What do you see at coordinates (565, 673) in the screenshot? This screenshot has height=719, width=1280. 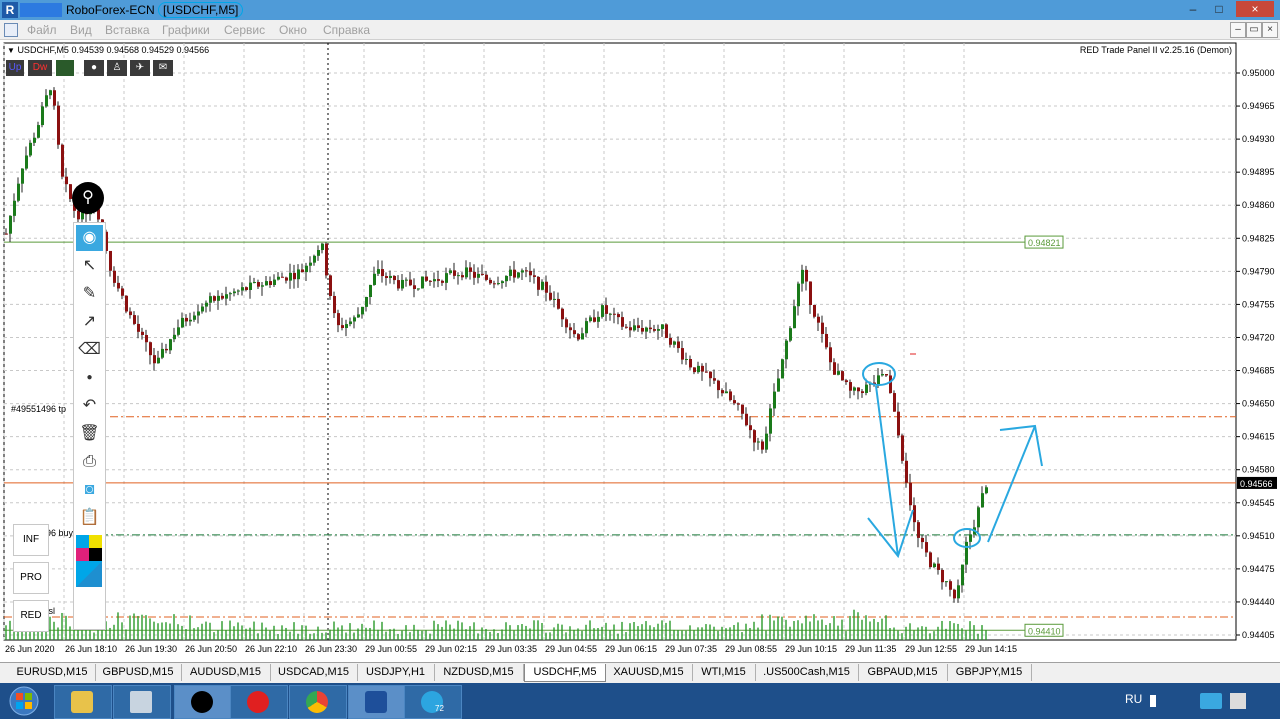 I see `tab-usdchf: USDCHF,M5` at bounding box center [565, 673].